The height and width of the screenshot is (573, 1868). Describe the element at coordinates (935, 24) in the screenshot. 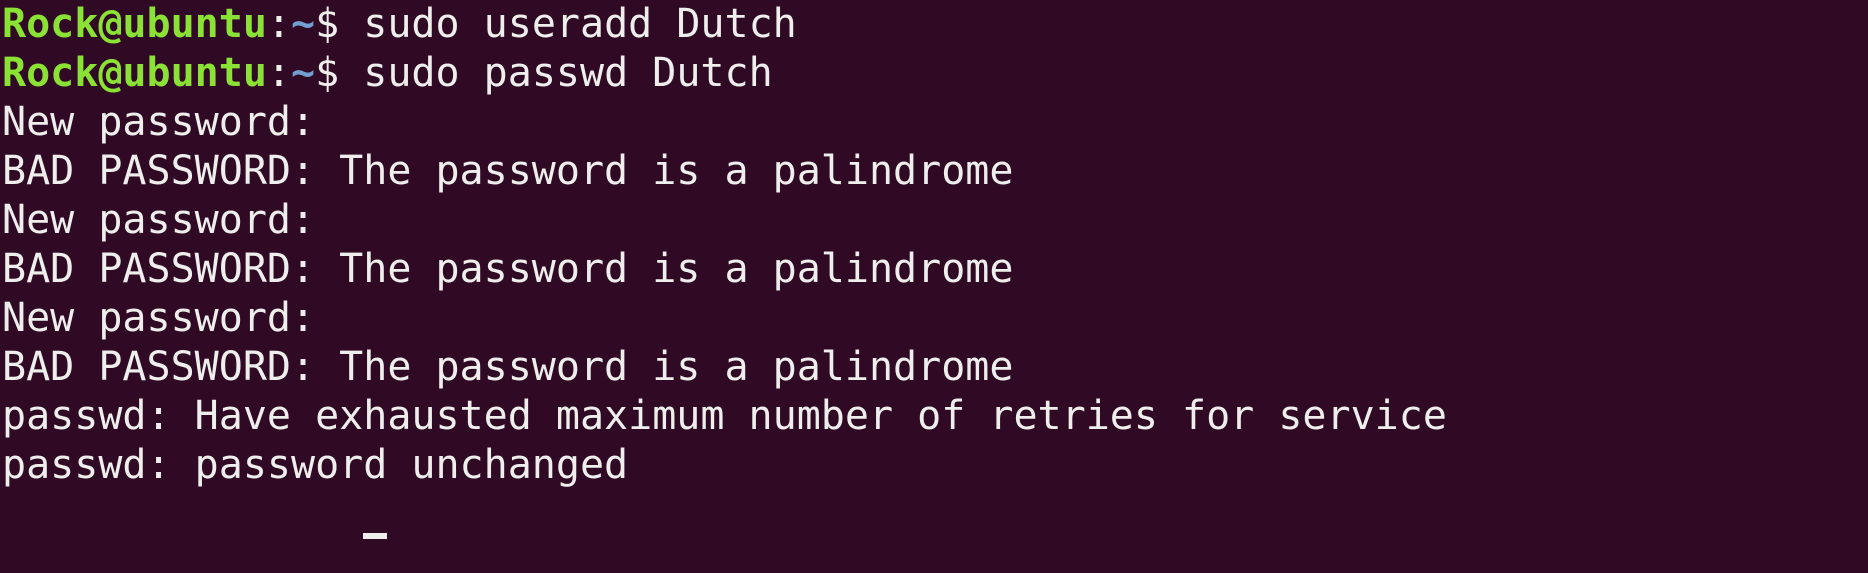

I see `command-line: Rock@ubuntu:~$ sudo useradd Dutch` at that location.